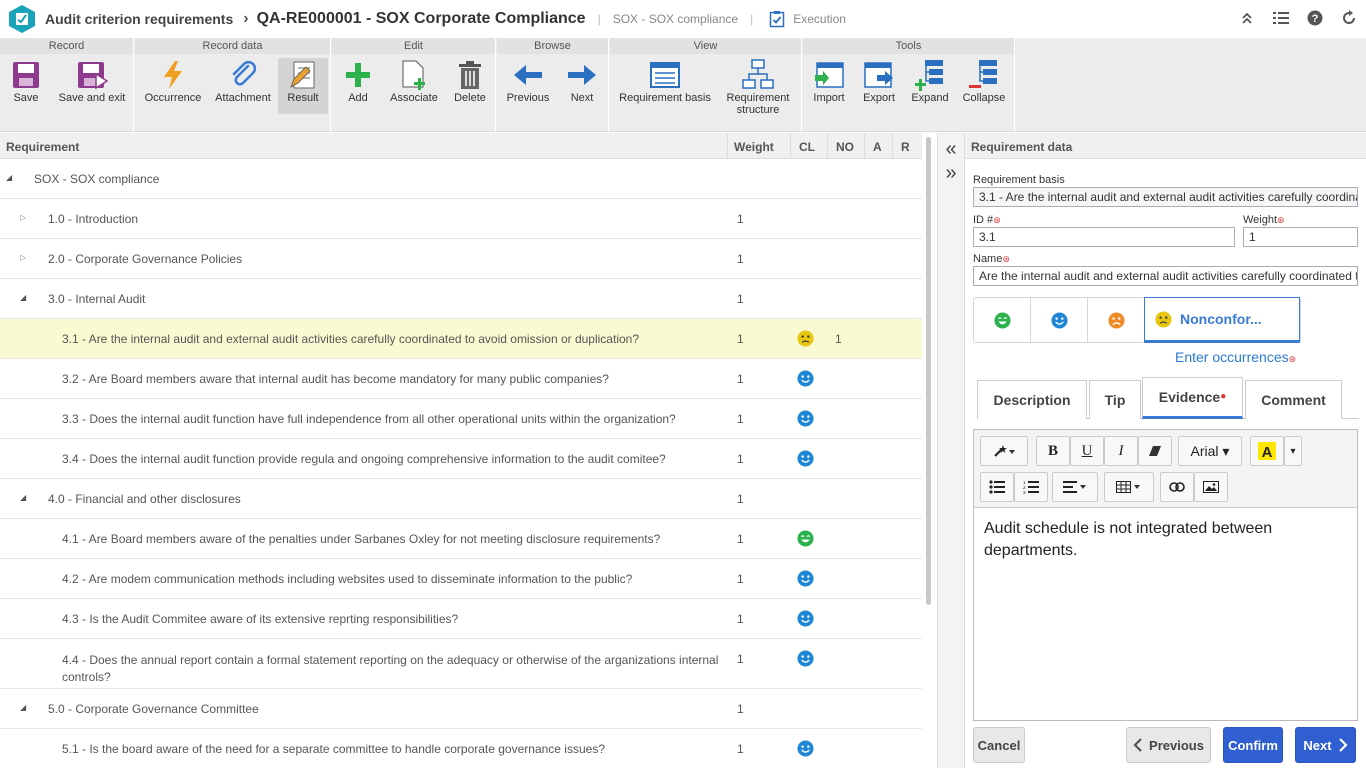  What do you see at coordinates (358, 86) in the screenshot?
I see `add-button: Add` at bounding box center [358, 86].